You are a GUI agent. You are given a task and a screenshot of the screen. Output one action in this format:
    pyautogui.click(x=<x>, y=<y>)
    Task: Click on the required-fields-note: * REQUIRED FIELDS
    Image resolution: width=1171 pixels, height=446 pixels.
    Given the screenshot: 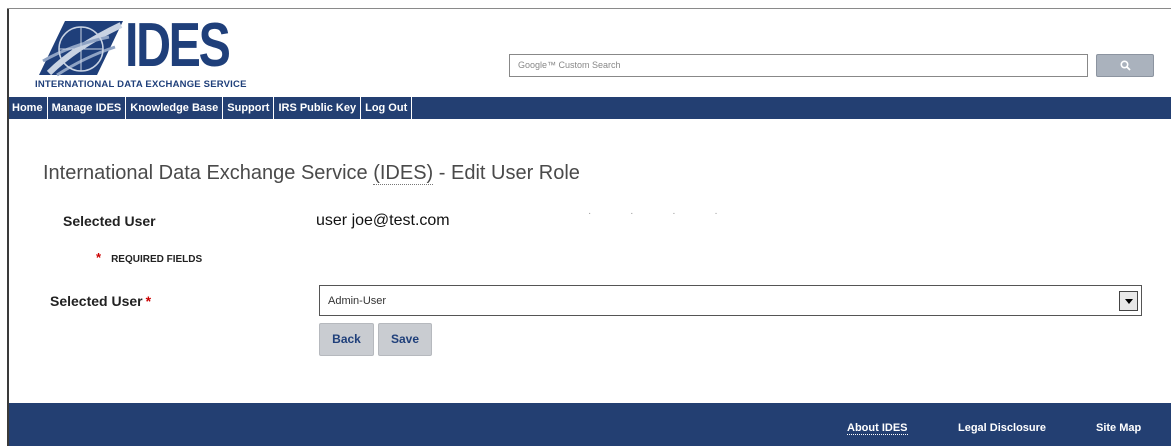 What is the action you would take?
    pyautogui.click(x=149, y=257)
    